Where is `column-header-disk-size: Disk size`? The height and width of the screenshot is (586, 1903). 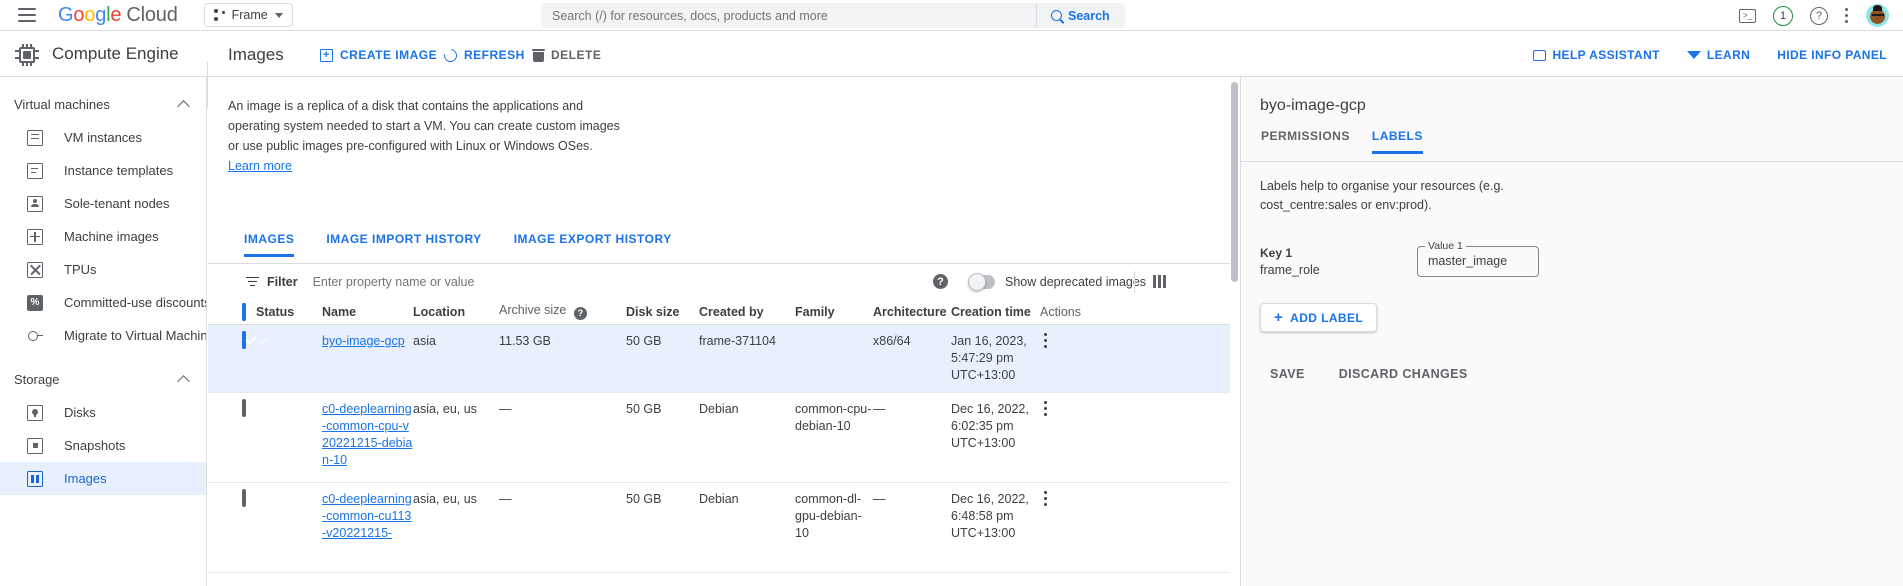 column-header-disk-size: Disk size is located at coordinates (662, 312).